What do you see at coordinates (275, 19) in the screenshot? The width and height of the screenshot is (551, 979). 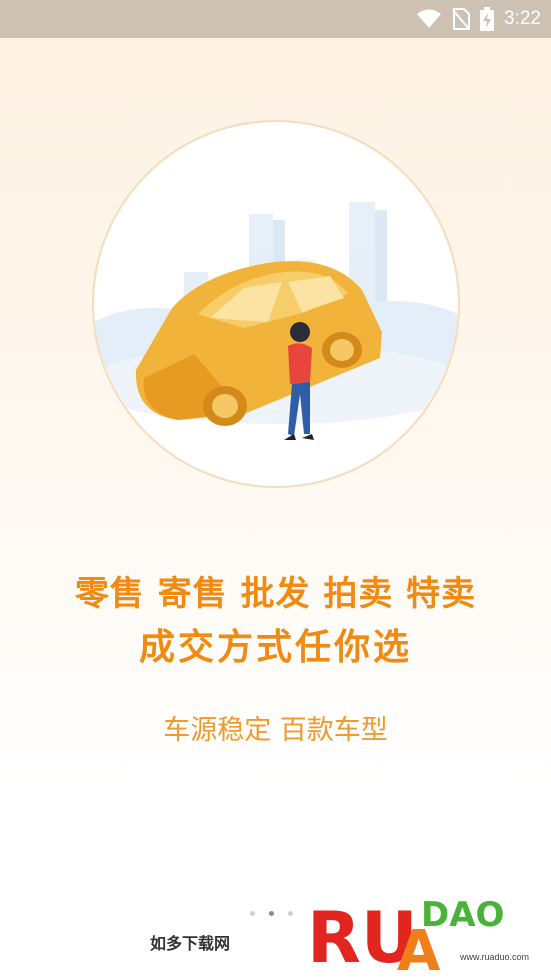 I see `status-bar: 3:22` at bounding box center [275, 19].